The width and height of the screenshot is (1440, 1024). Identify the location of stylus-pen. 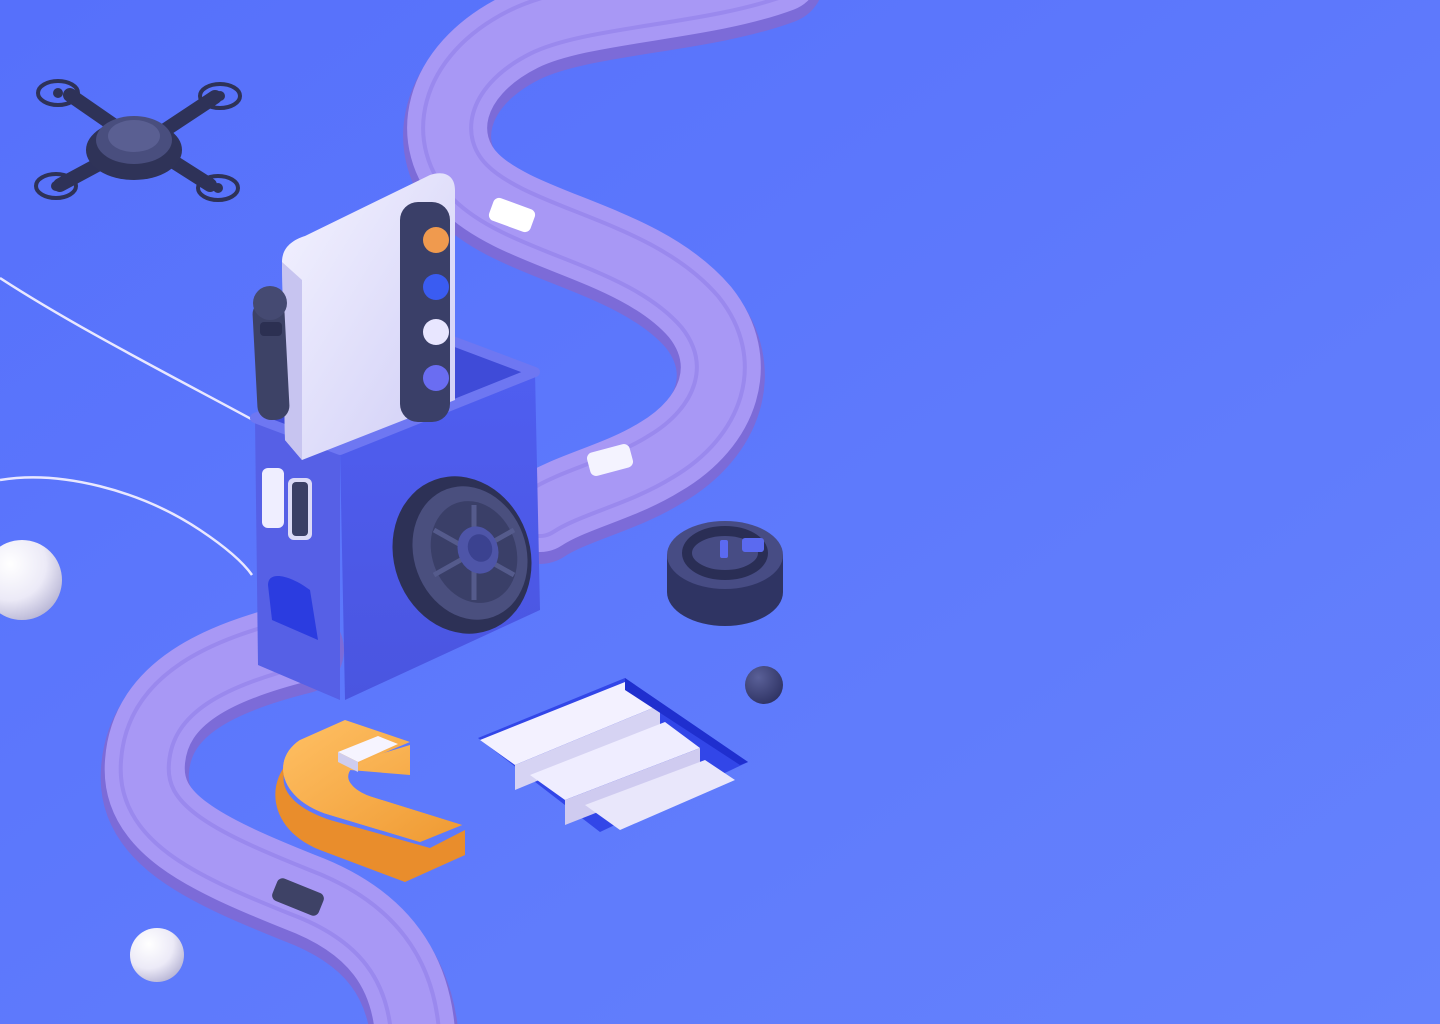
(271, 353).